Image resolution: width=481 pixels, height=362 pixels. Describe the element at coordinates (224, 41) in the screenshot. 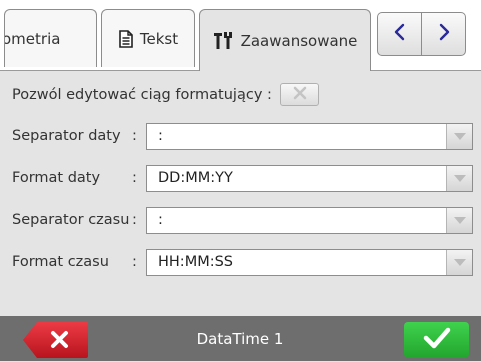

I see `tools-icon` at that location.